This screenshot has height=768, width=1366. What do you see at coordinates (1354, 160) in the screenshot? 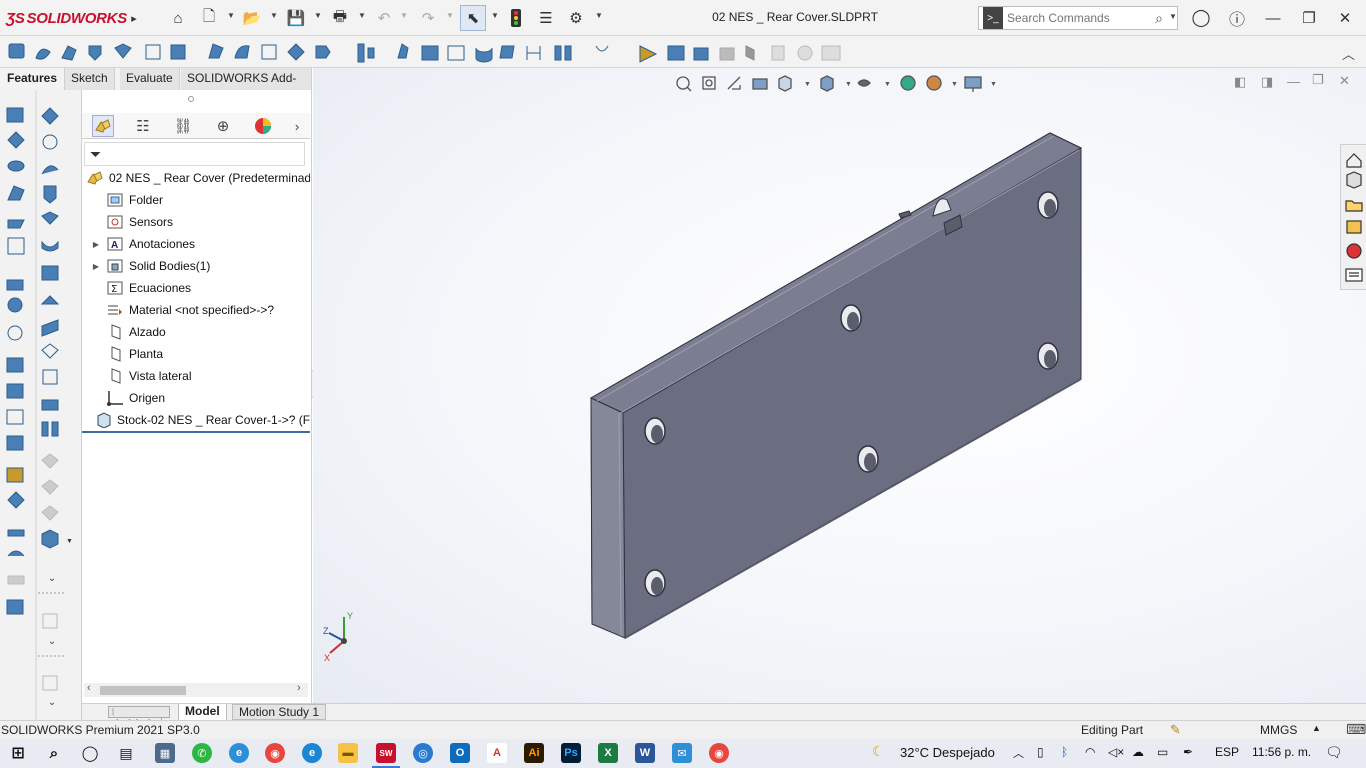
I see `solidworks-resources-icon` at bounding box center [1354, 160].